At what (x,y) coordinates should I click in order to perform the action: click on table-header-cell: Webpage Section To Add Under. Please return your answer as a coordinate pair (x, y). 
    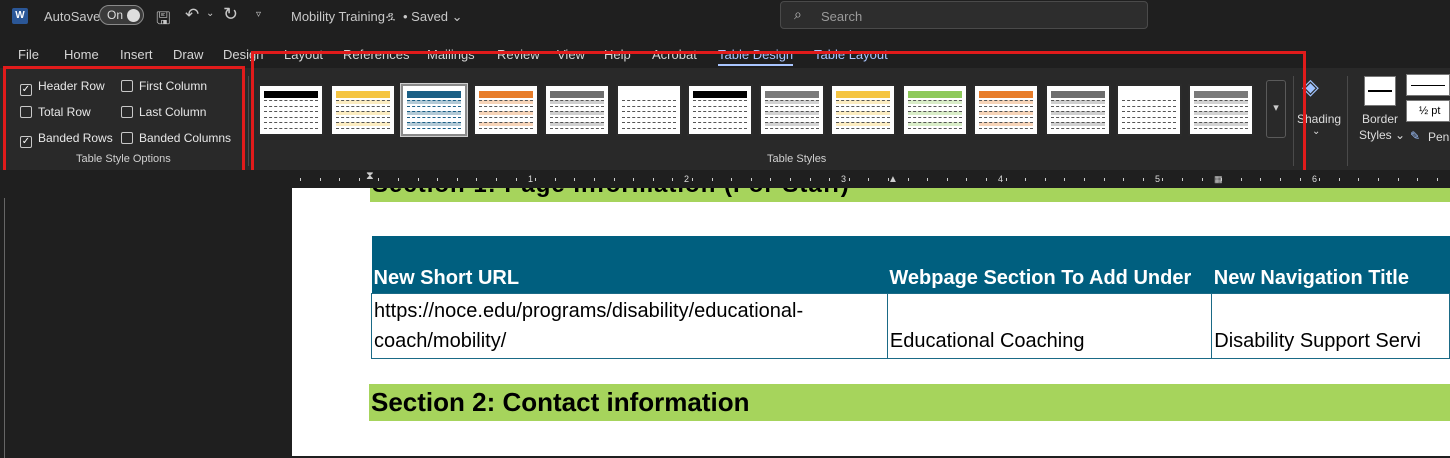
    Looking at the image, I should click on (1049, 264).